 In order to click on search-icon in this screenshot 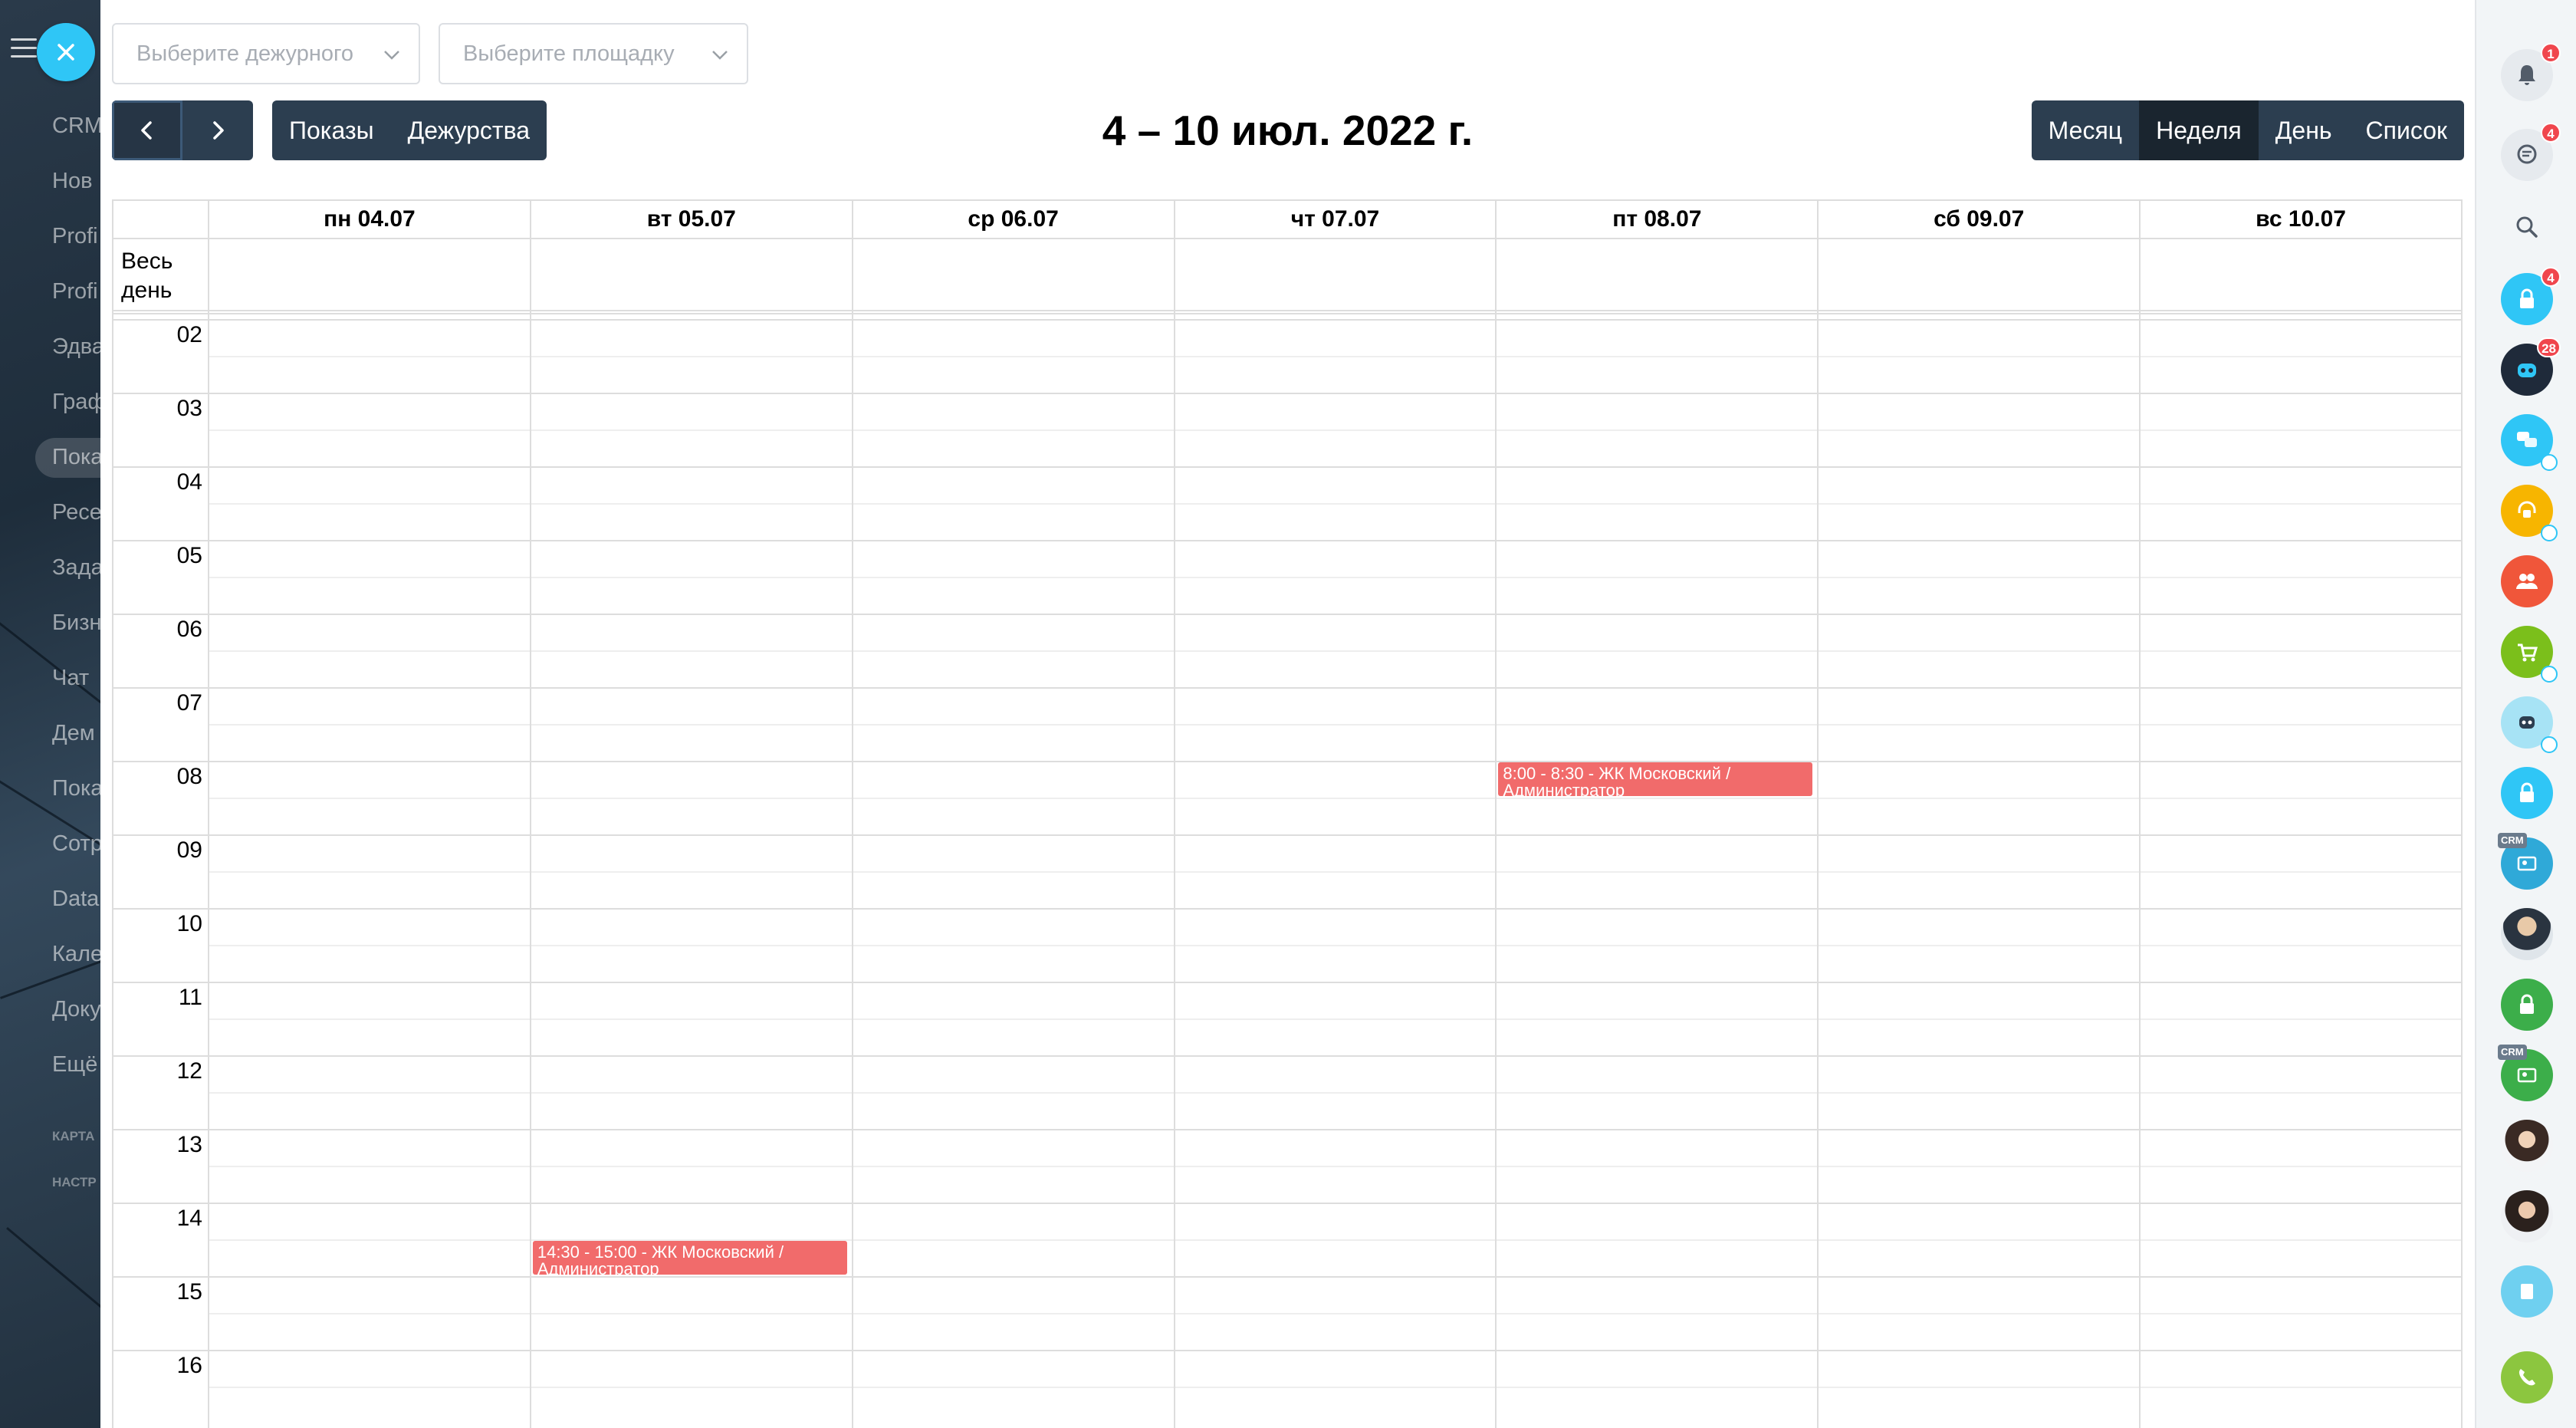, I will do `click(2527, 227)`.